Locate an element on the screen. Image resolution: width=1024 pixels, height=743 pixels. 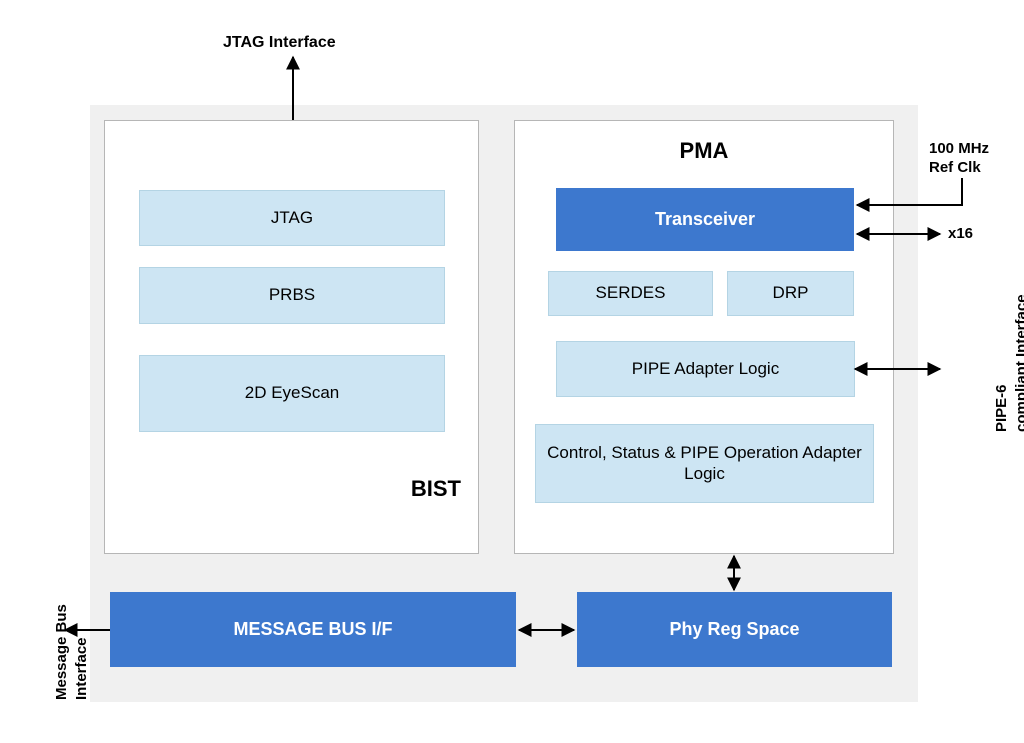
bist-section-title: BIST is located at coordinates (435, 488).